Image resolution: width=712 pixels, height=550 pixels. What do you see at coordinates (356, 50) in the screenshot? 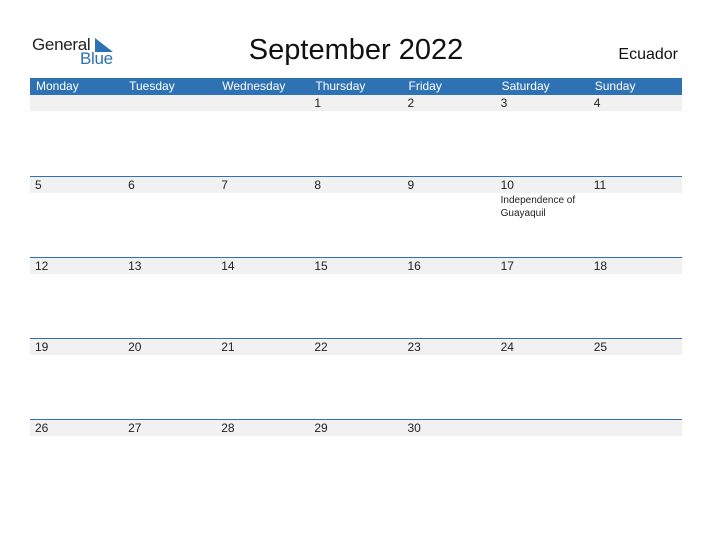
I see `calendar-title: September 2022` at bounding box center [356, 50].